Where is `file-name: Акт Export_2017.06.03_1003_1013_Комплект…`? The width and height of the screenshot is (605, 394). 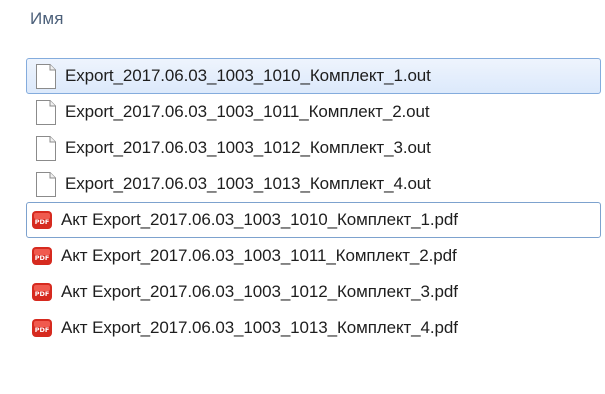
file-name: Акт Export_2017.06.03_1003_1013_Комплект… is located at coordinates (259, 327).